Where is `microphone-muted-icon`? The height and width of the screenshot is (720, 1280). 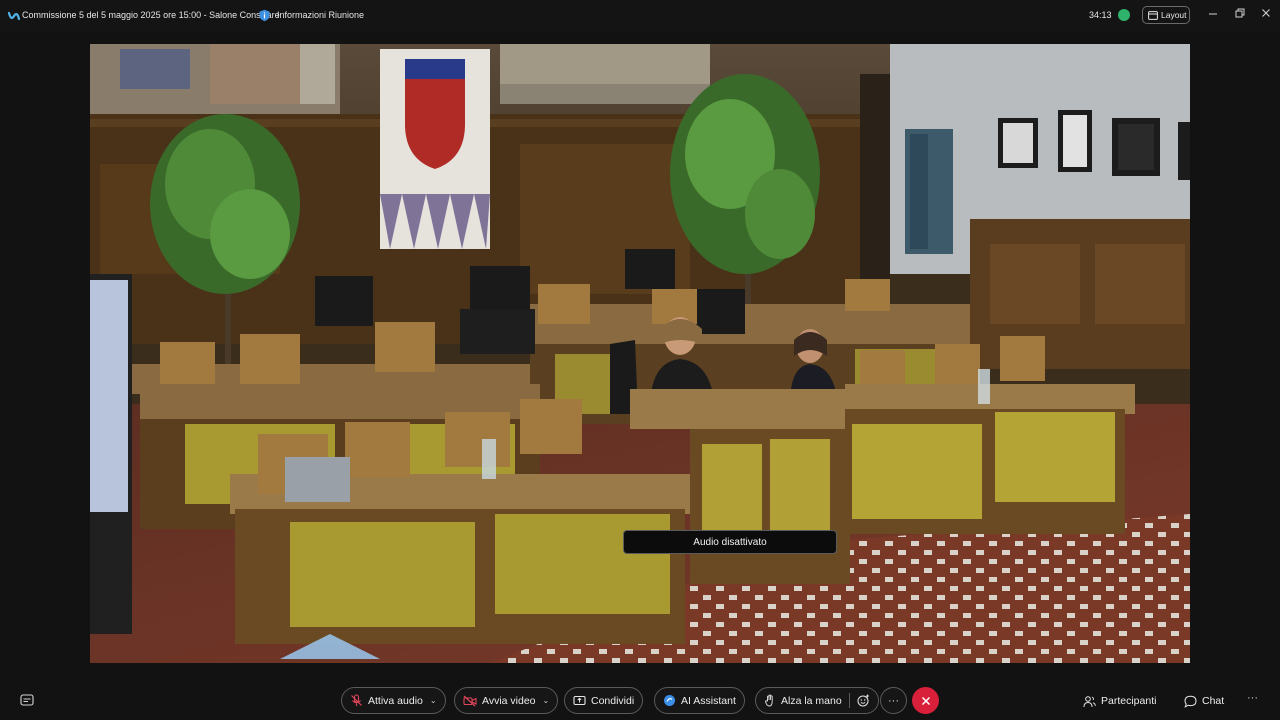
microphone-muted-icon is located at coordinates (356, 700).